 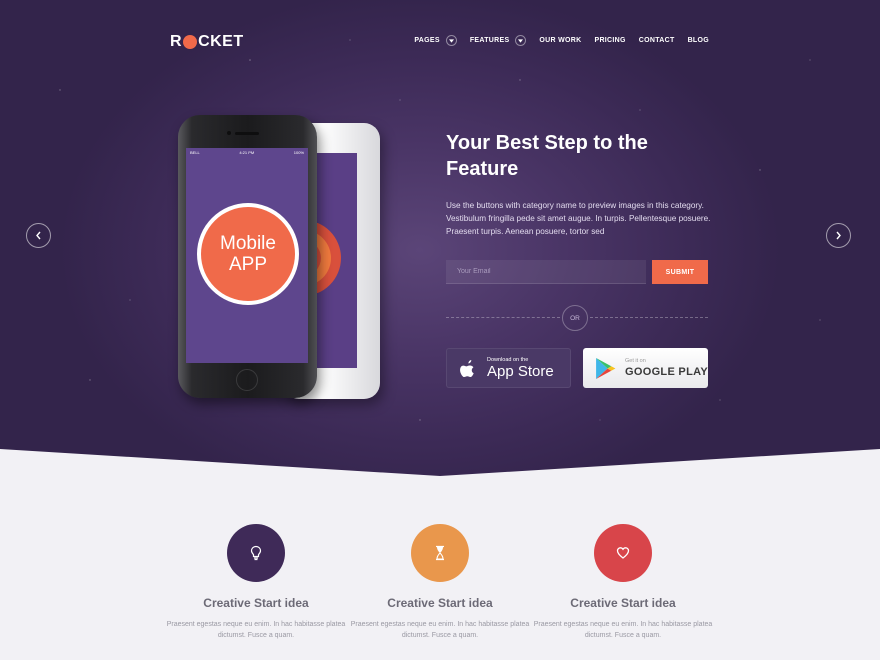 I want to click on app-store-button: Download on the App Store, so click(x=508, y=368).